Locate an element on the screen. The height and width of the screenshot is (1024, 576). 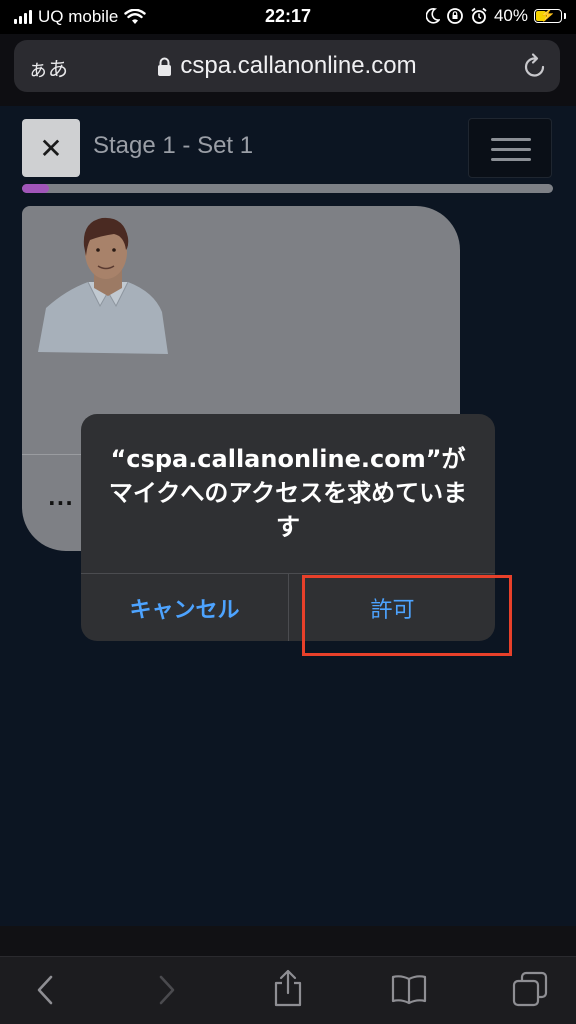
close-icon: ✕ is located at coordinates (51, 148).